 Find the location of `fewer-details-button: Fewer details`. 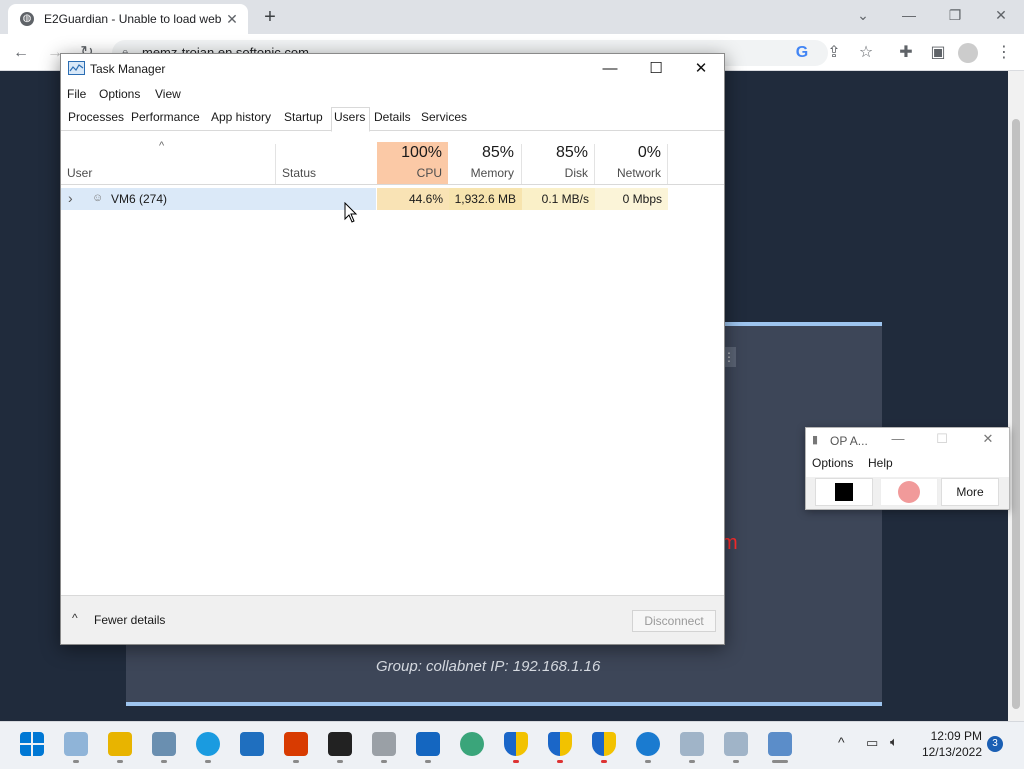

fewer-details-button: Fewer details is located at coordinates (129, 620).